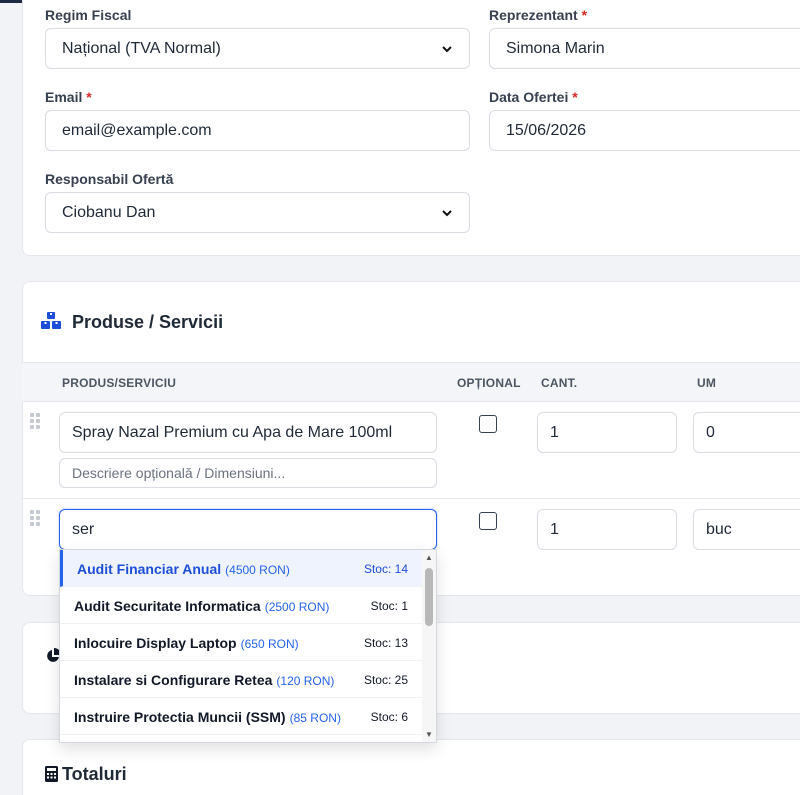 Image resolution: width=800 pixels, height=795 pixels. Describe the element at coordinates (88, 15) in the screenshot. I see `regim-fiscal-label: Regim Fiscal` at that location.